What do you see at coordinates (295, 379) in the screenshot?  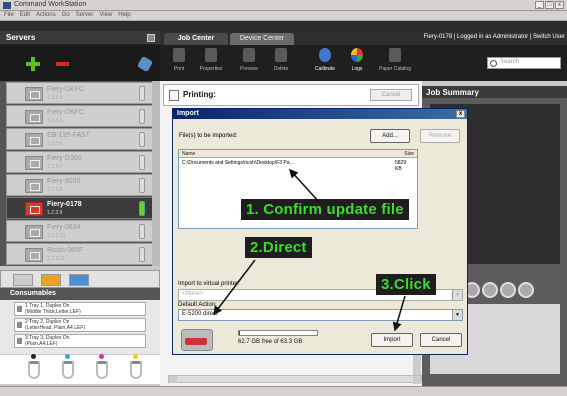 I see `horizontal-scrollbar` at bounding box center [295, 379].